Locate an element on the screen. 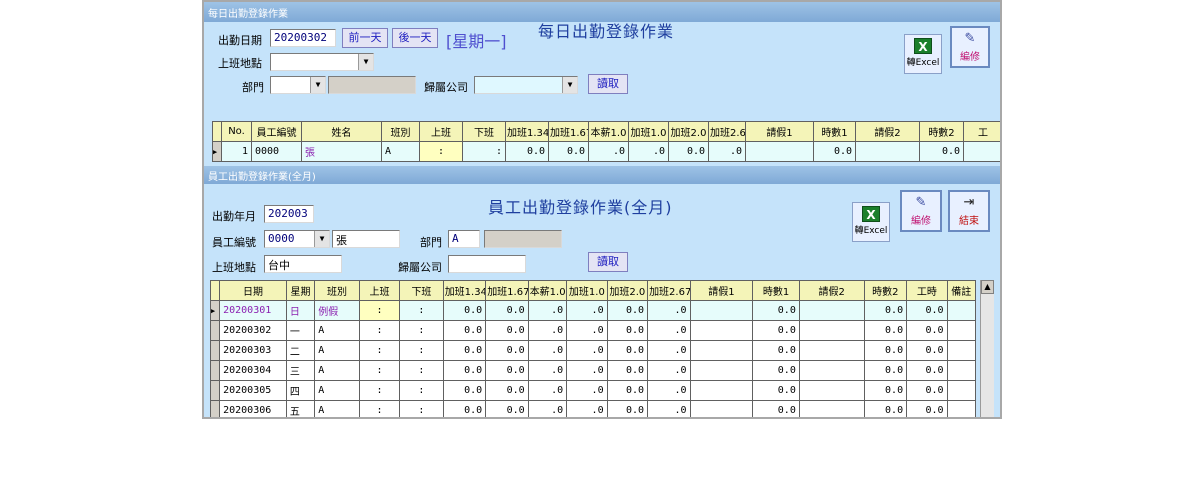 The height and width of the screenshot is (500, 1200). table-cell: 20200306 is located at coordinates (253, 408).